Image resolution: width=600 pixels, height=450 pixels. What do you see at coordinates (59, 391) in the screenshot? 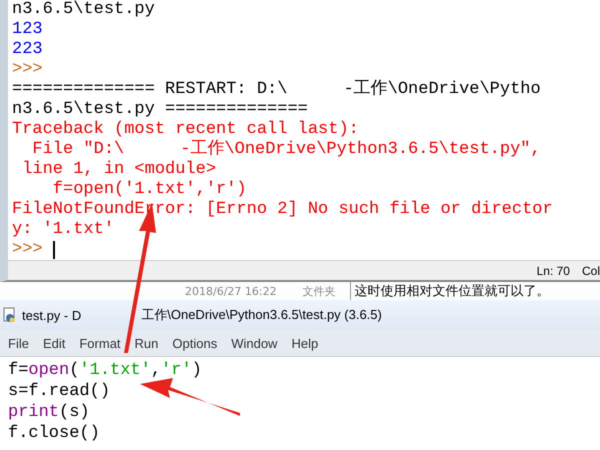
I see `code-line: s=f.read()` at bounding box center [59, 391].